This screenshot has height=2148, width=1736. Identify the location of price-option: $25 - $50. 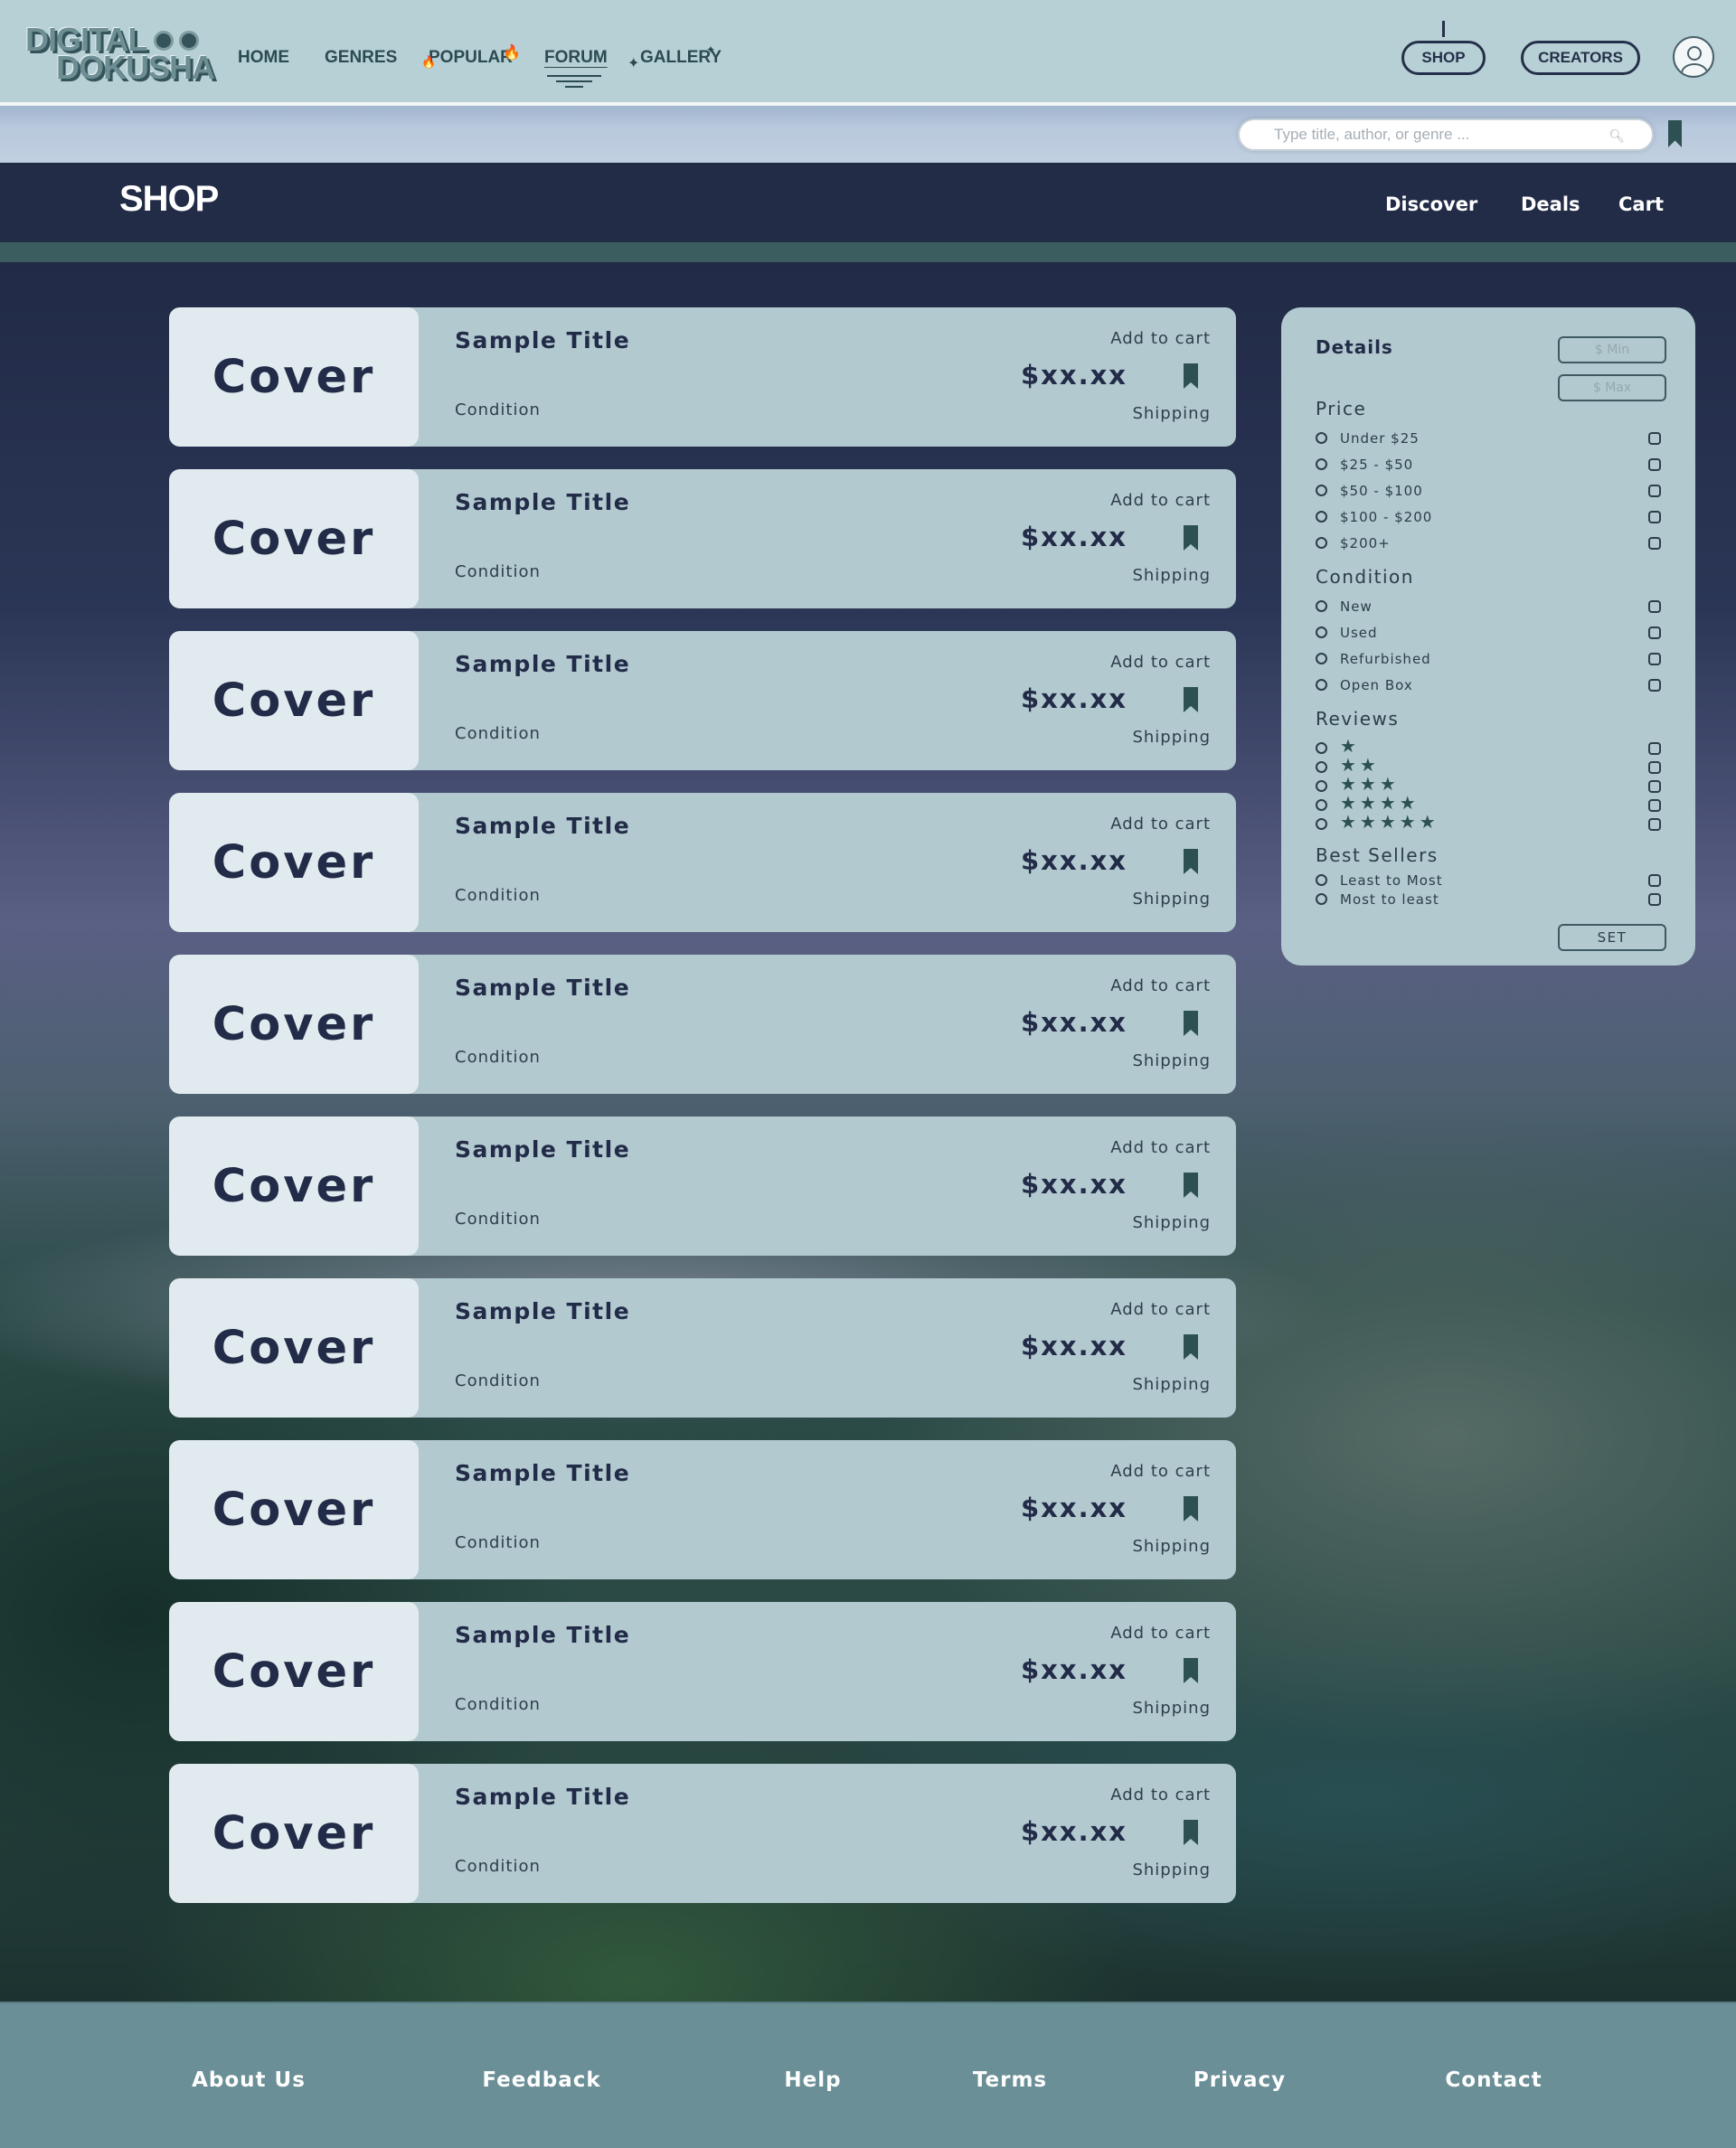
(1488, 465).